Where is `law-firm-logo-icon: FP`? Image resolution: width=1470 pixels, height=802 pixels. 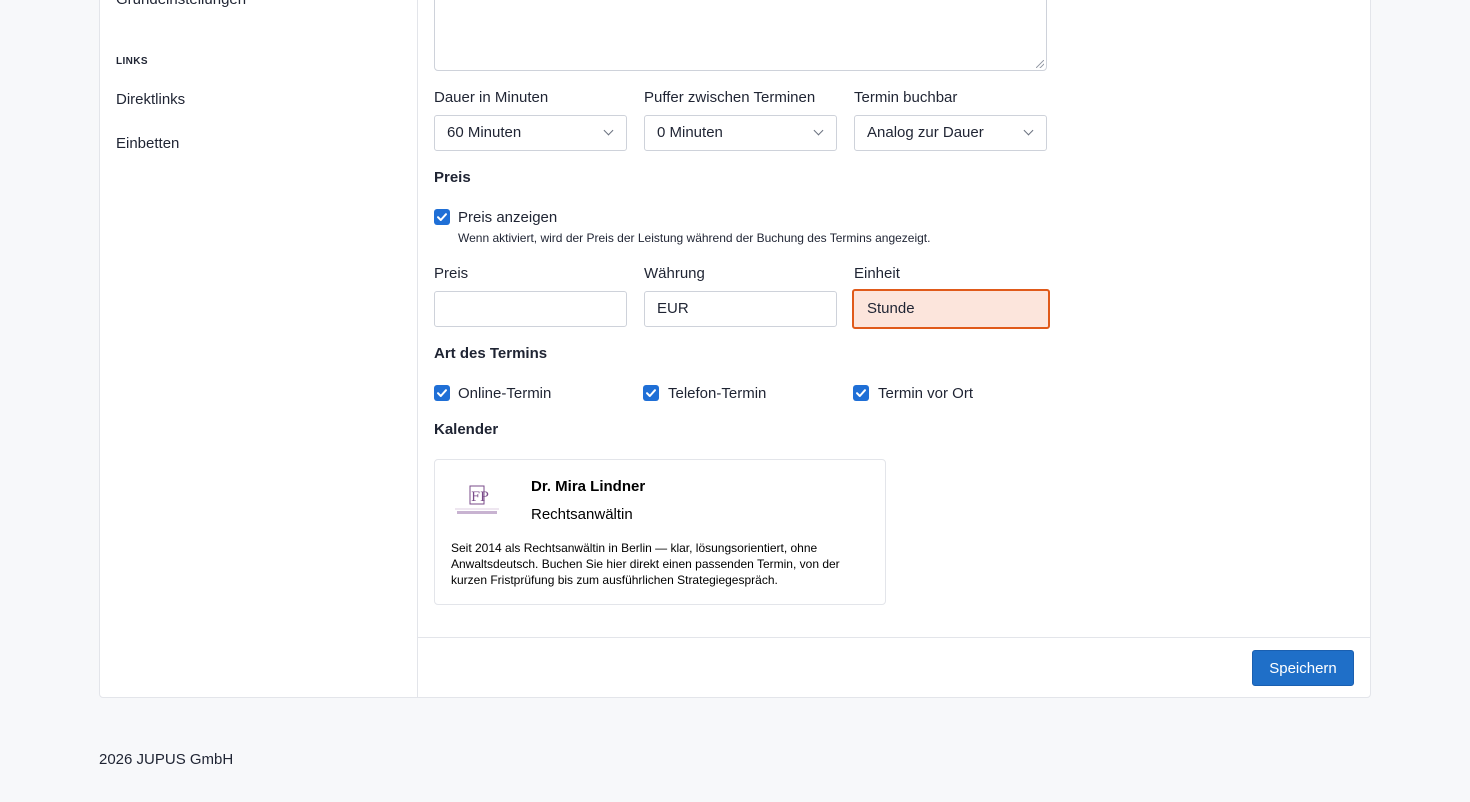 law-firm-logo-icon: FP is located at coordinates (477, 500).